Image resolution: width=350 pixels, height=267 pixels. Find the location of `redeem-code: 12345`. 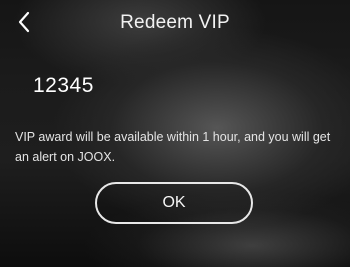

redeem-code: 12345 is located at coordinates (63, 85).